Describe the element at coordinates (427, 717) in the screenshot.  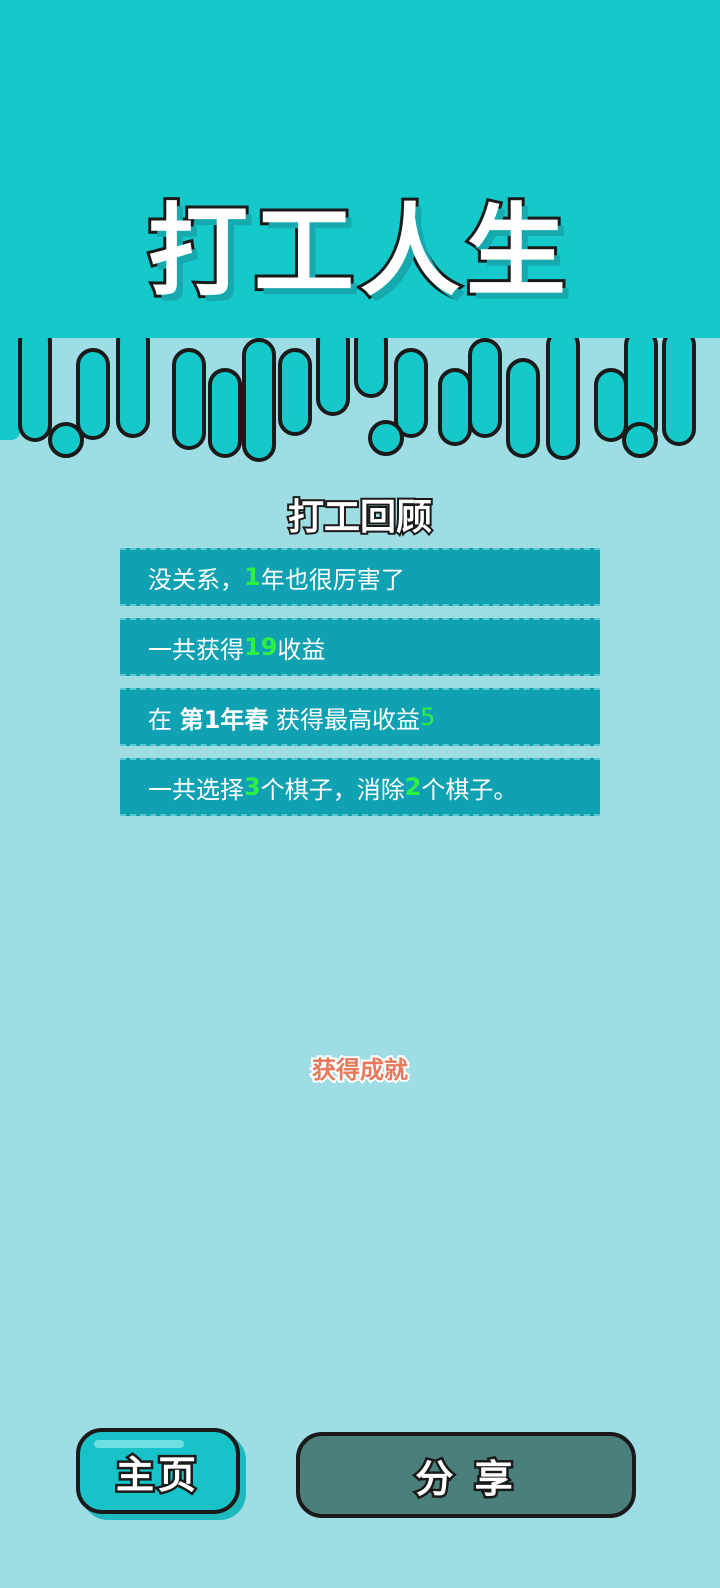
I see `row-number: 5` at that location.